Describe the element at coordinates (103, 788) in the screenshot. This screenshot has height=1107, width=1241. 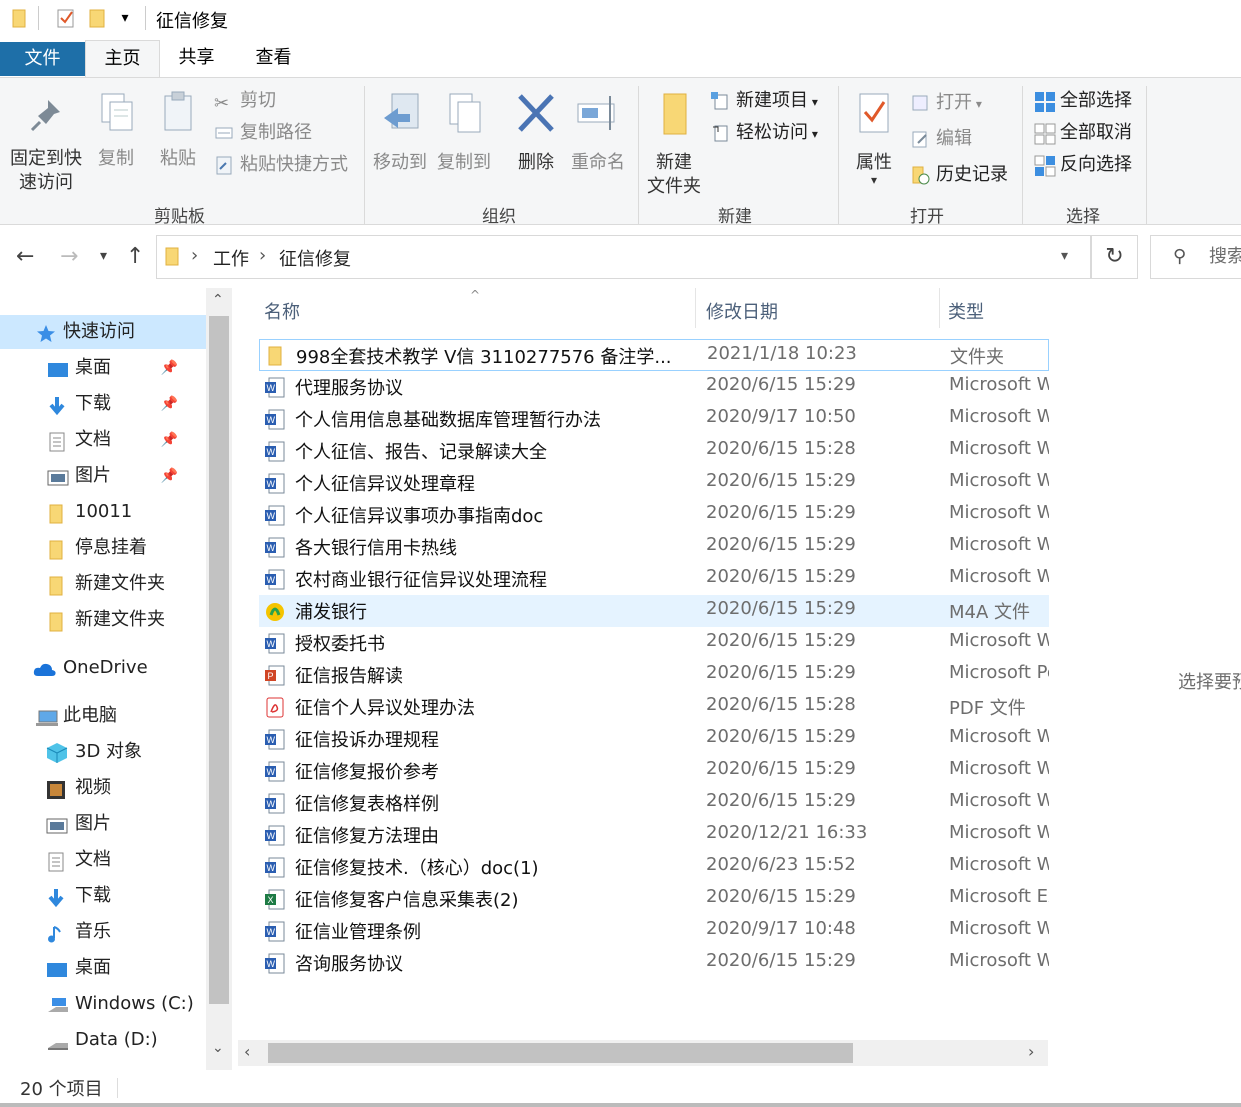
I see `nav-pc-item: 视频` at that location.